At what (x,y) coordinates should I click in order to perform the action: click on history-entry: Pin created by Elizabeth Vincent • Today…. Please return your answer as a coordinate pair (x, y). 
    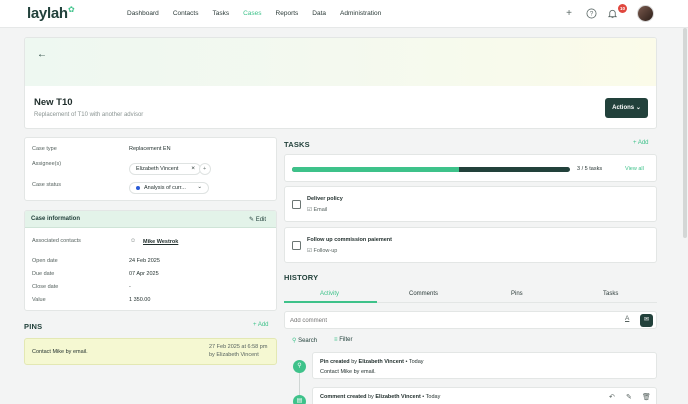
    Looking at the image, I should click on (484, 365).